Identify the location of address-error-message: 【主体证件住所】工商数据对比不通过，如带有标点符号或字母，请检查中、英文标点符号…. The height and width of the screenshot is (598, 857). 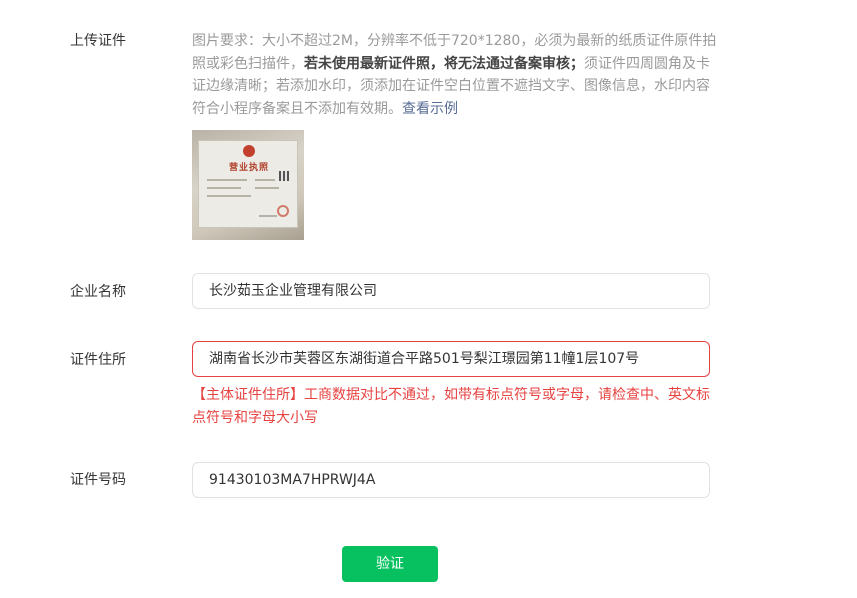
(451, 406).